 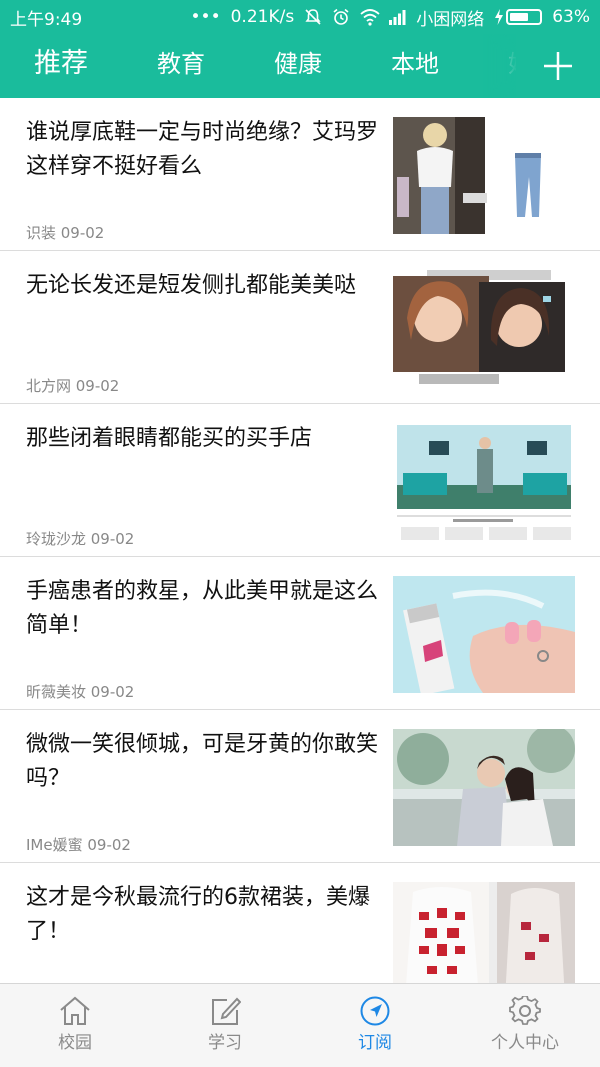 What do you see at coordinates (75, 1010) in the screenshot?
I see `home-icon` at bounding box center [75, 1010].